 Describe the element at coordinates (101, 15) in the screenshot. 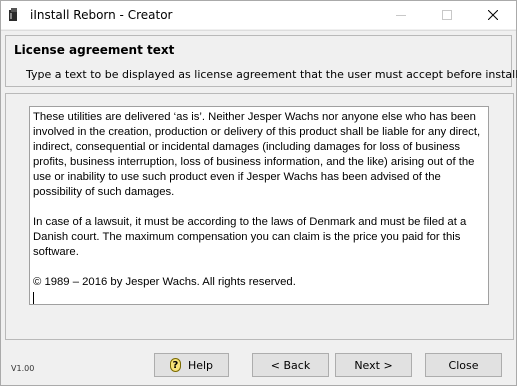

I see `window-title: iInstall Reborn - Creator` at that location.